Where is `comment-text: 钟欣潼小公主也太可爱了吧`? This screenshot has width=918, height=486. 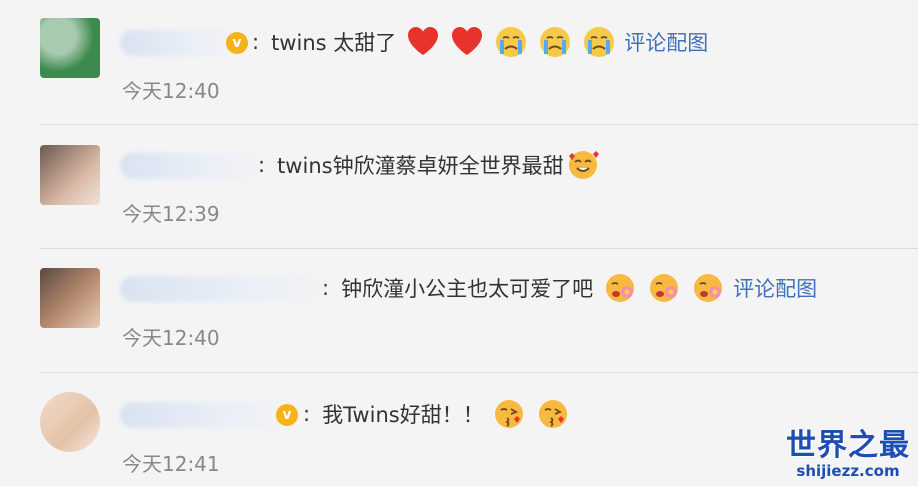
comment-text: 钟欣潼小公主也太可爱了吧 is located at coordinates (467, 289).